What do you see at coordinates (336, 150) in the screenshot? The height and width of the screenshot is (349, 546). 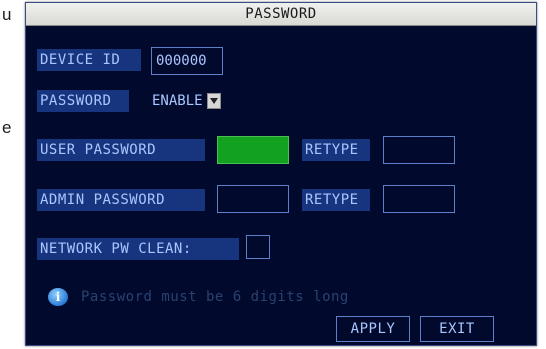 I see `user-password-retype-label: RETYPE` at bounding box center [336, 150].